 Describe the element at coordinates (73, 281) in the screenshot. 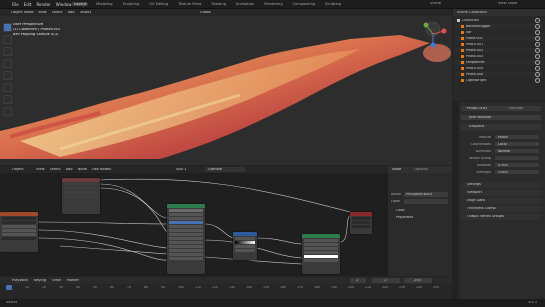

I see `timeline-menu-marker: Marker` at that location.